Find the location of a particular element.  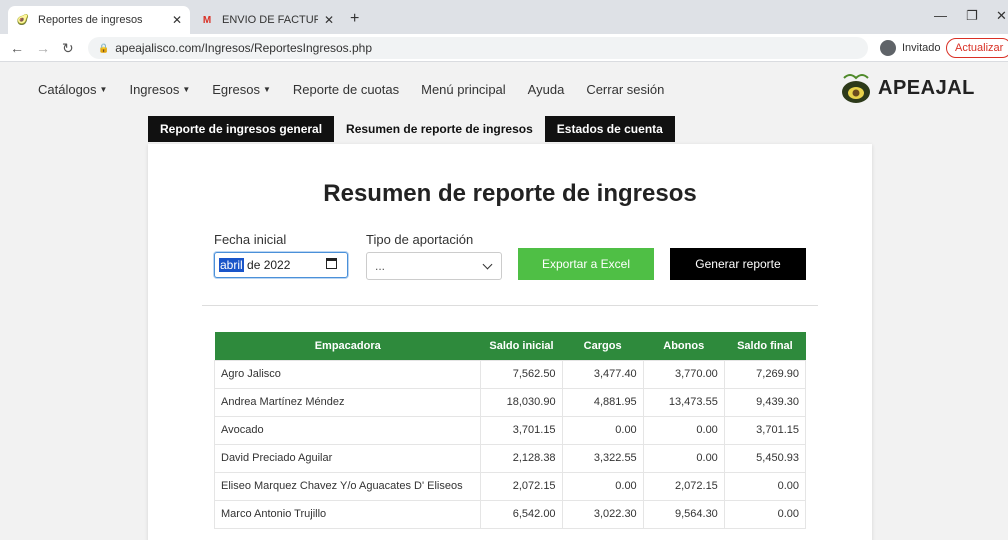

nav-egresos: Egresos ▼ is located at coordinates (241, 89).